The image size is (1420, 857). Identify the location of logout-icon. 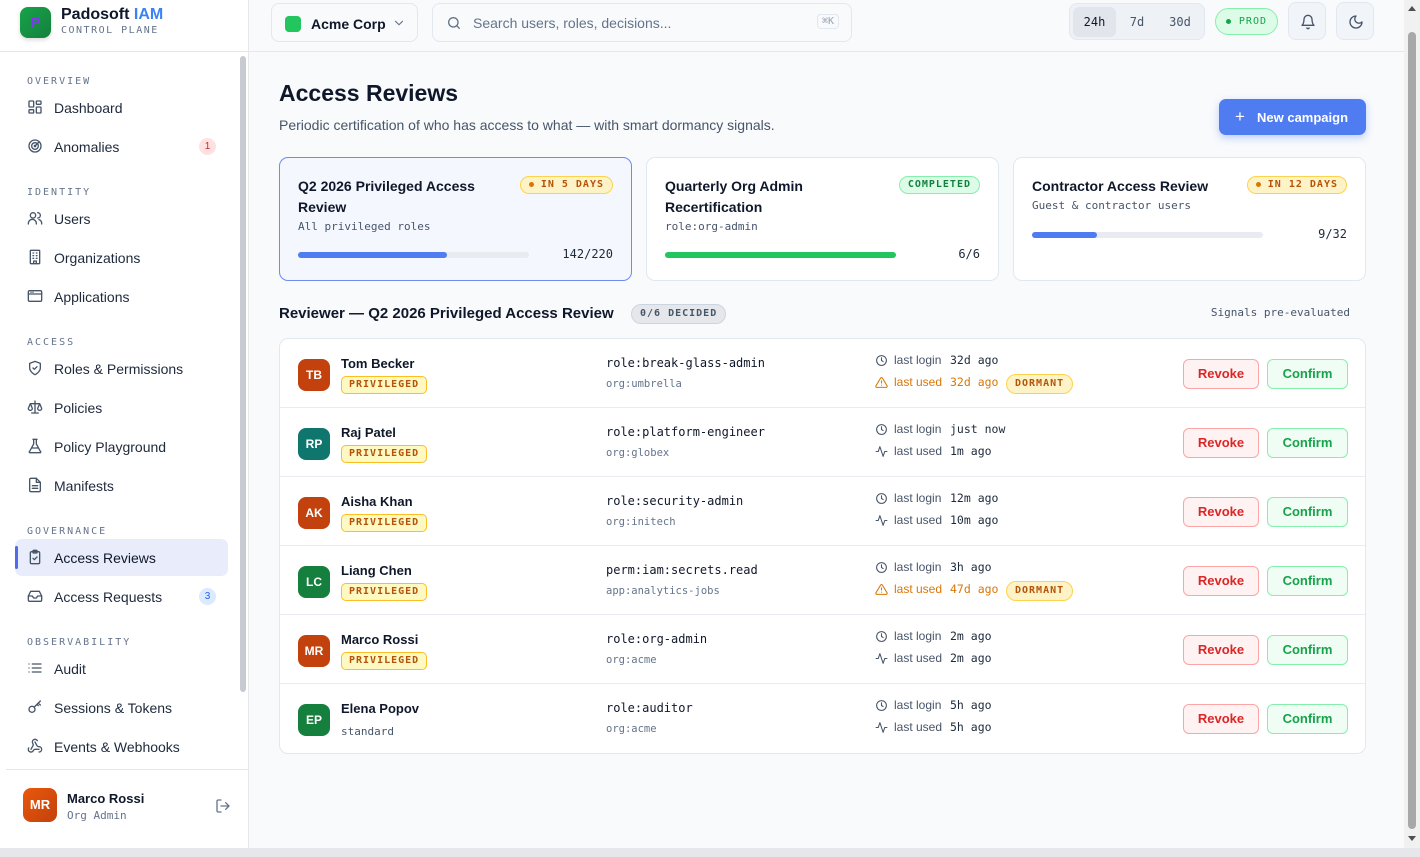
(223, 806).